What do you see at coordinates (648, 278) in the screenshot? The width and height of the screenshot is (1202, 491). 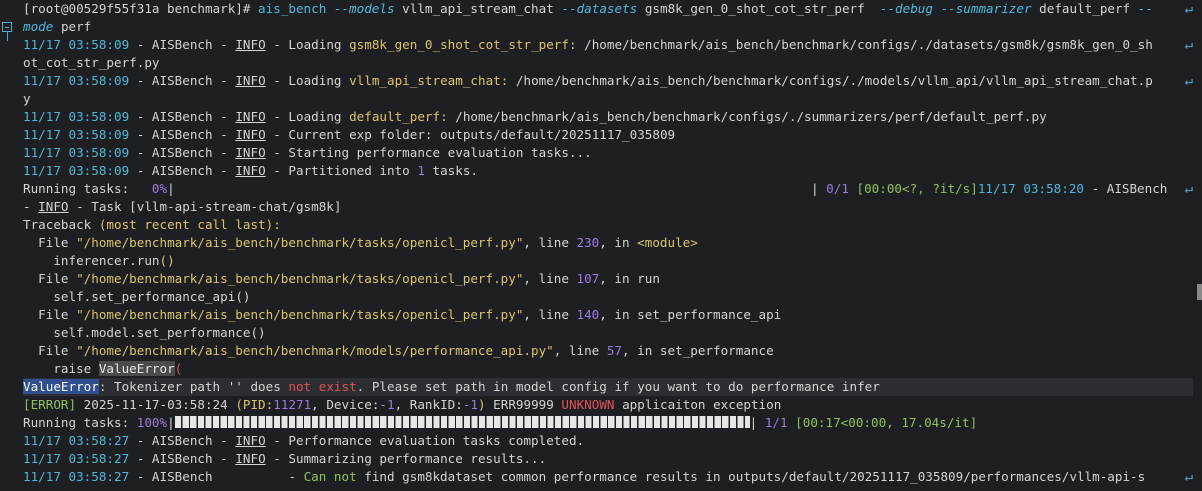 I see `frame-function: run` at bounding box center [648, 278].